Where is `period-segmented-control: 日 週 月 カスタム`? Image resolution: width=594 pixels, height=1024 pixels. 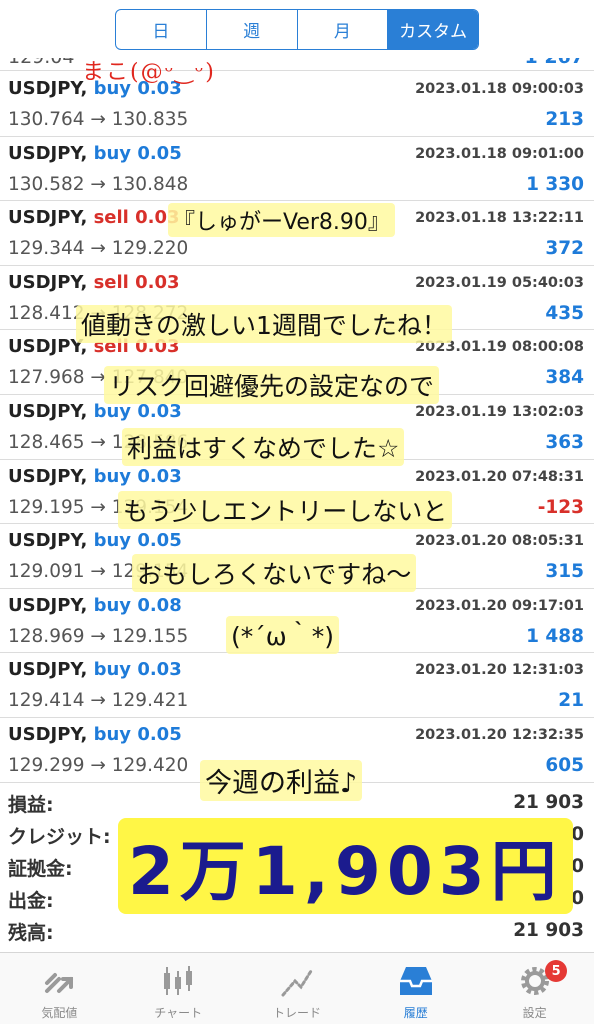
period-segmented-control: 日 週 月 カスタム is located at coordinates (297, 29).